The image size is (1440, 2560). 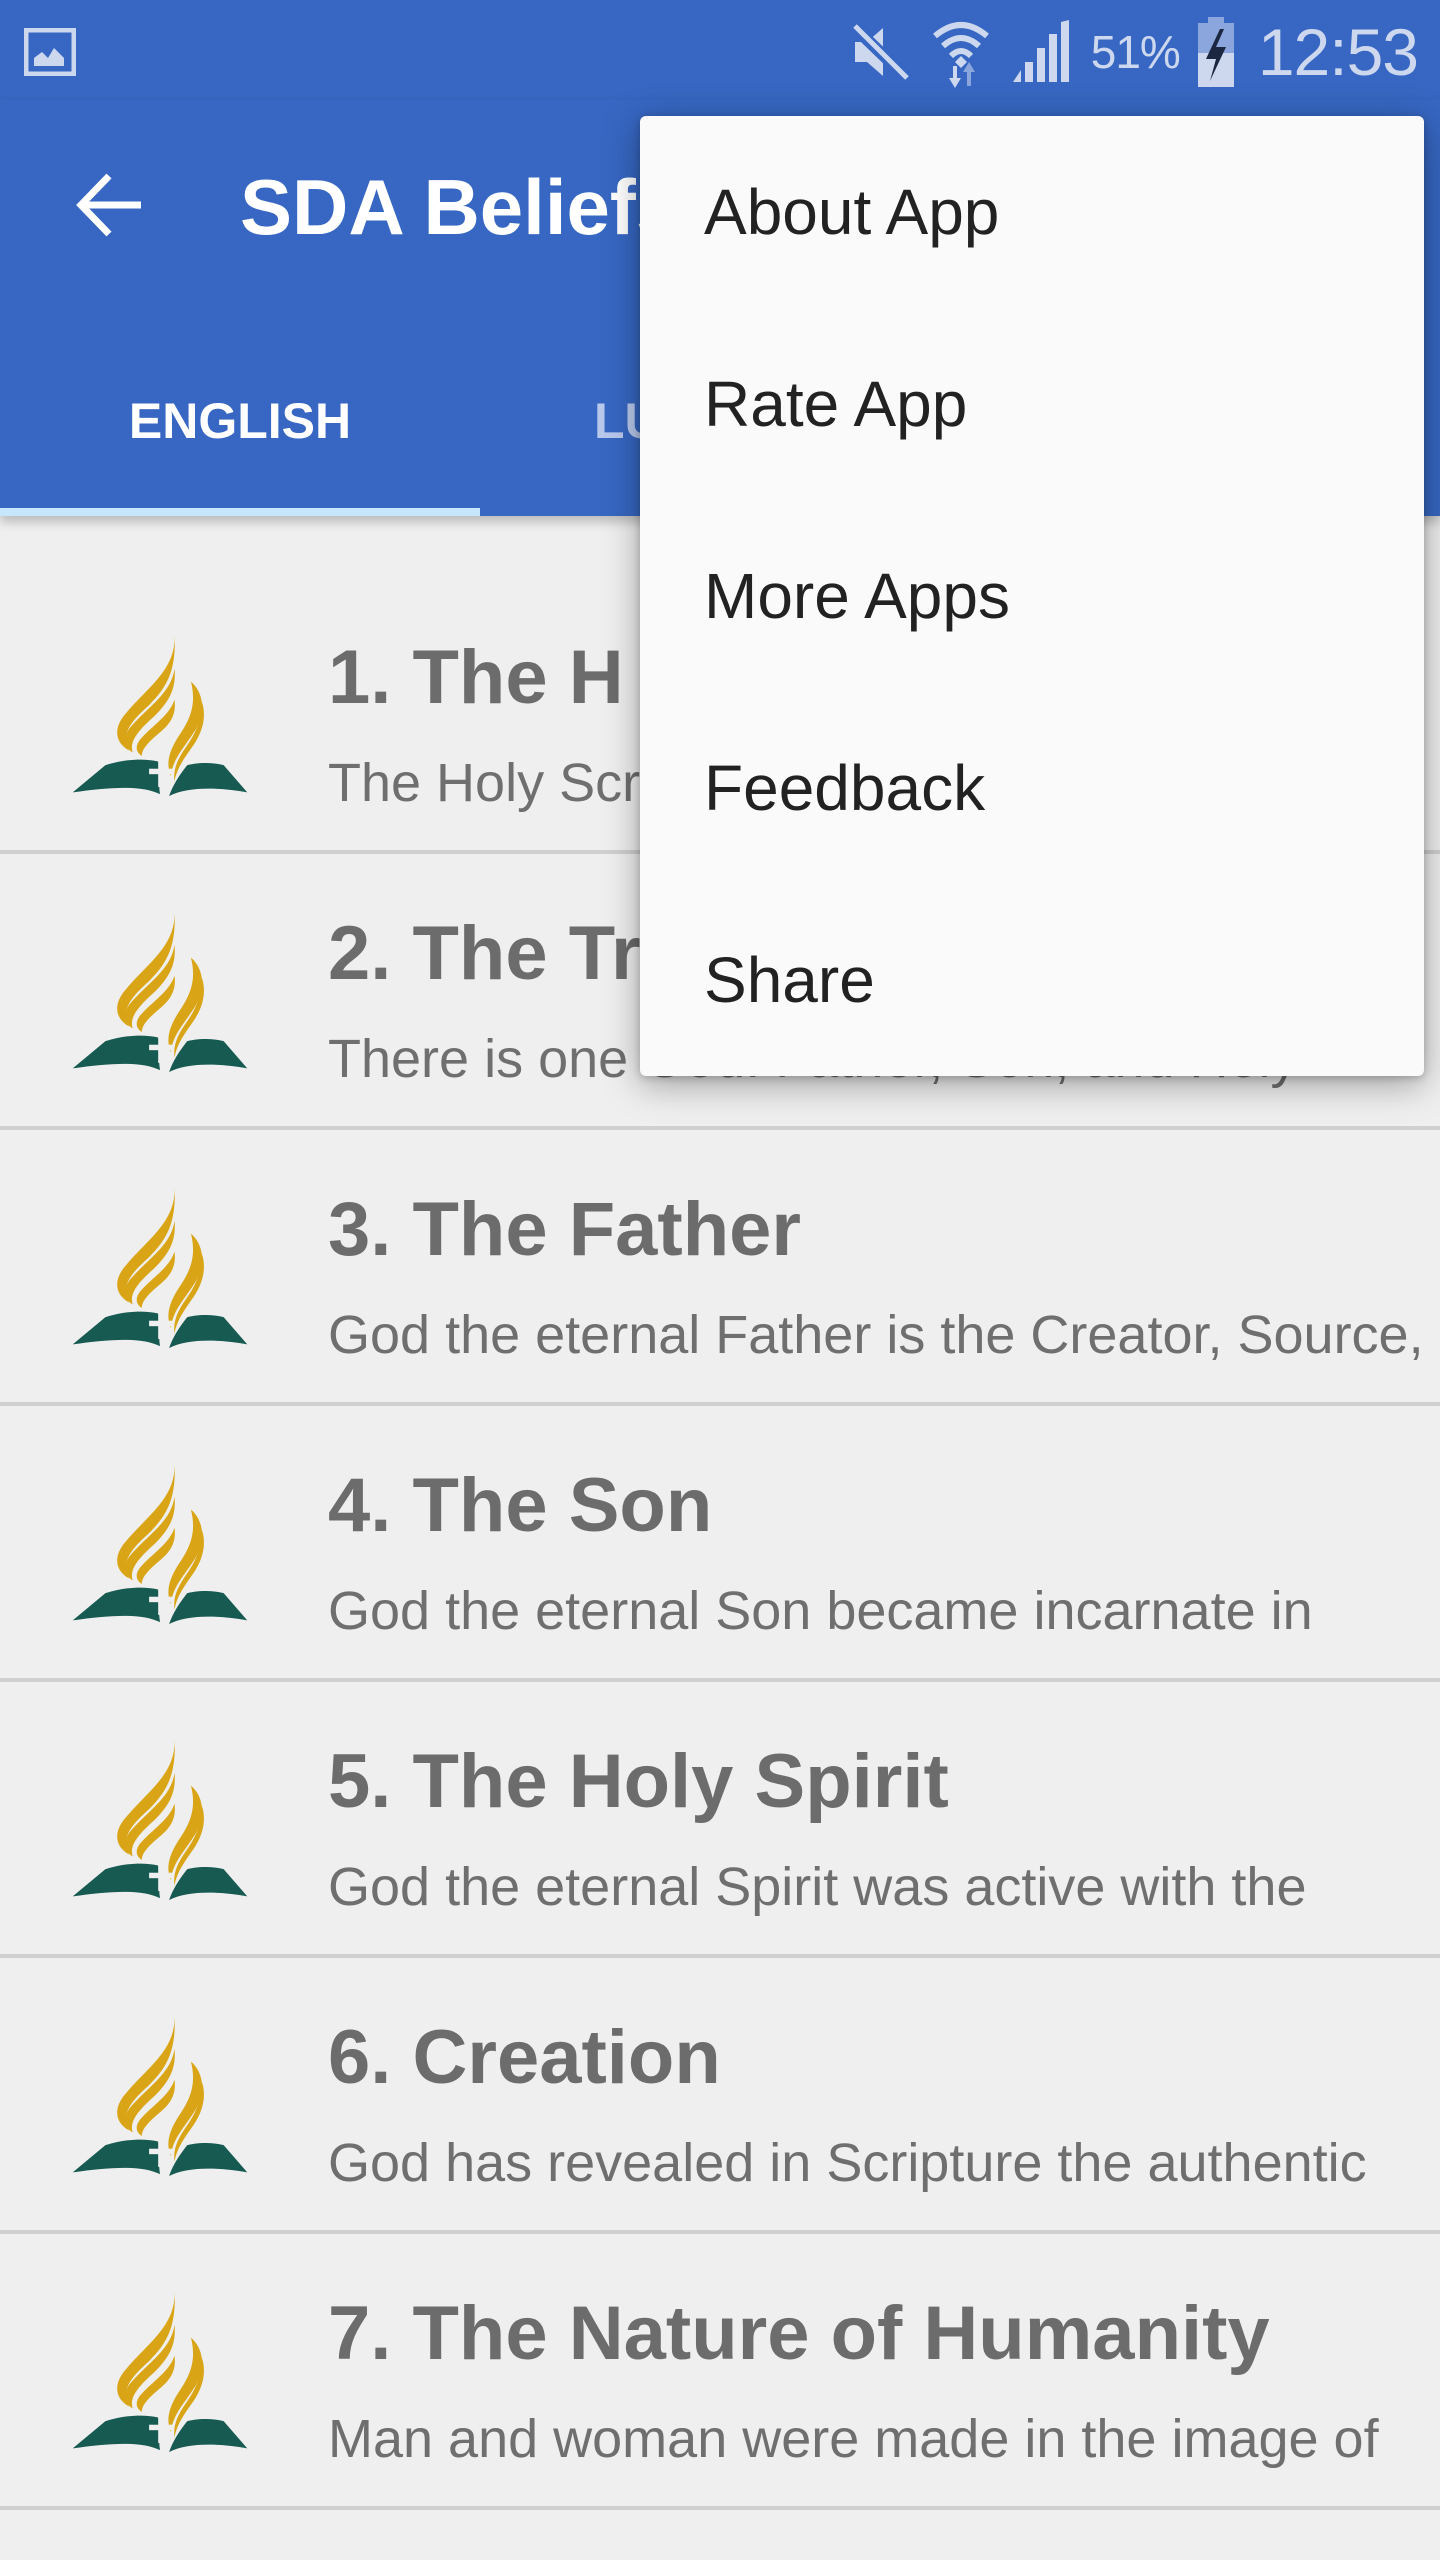 I want to click on back-button, so click(x=110, y=205).